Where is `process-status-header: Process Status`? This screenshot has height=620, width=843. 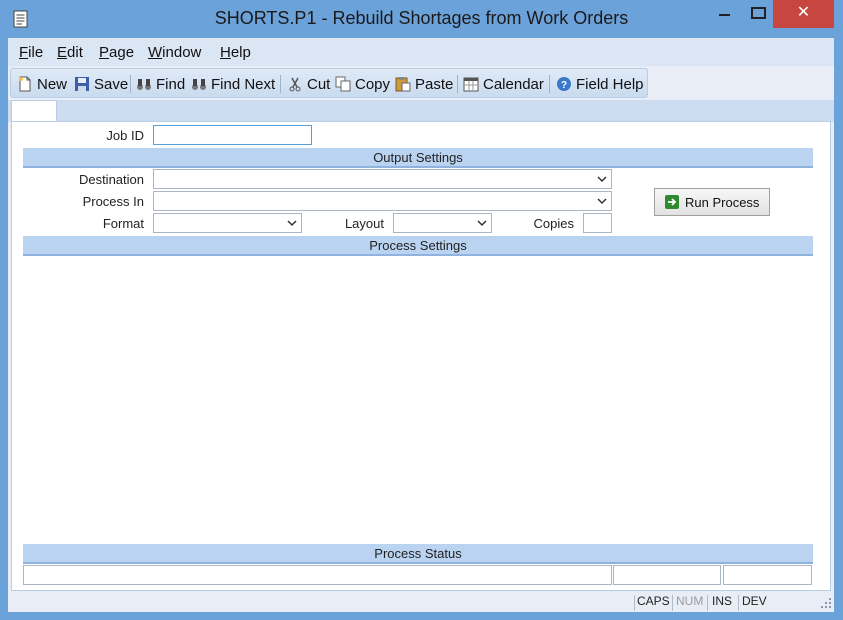 process-status-header: Process Status is located at coordinates (418, 554).